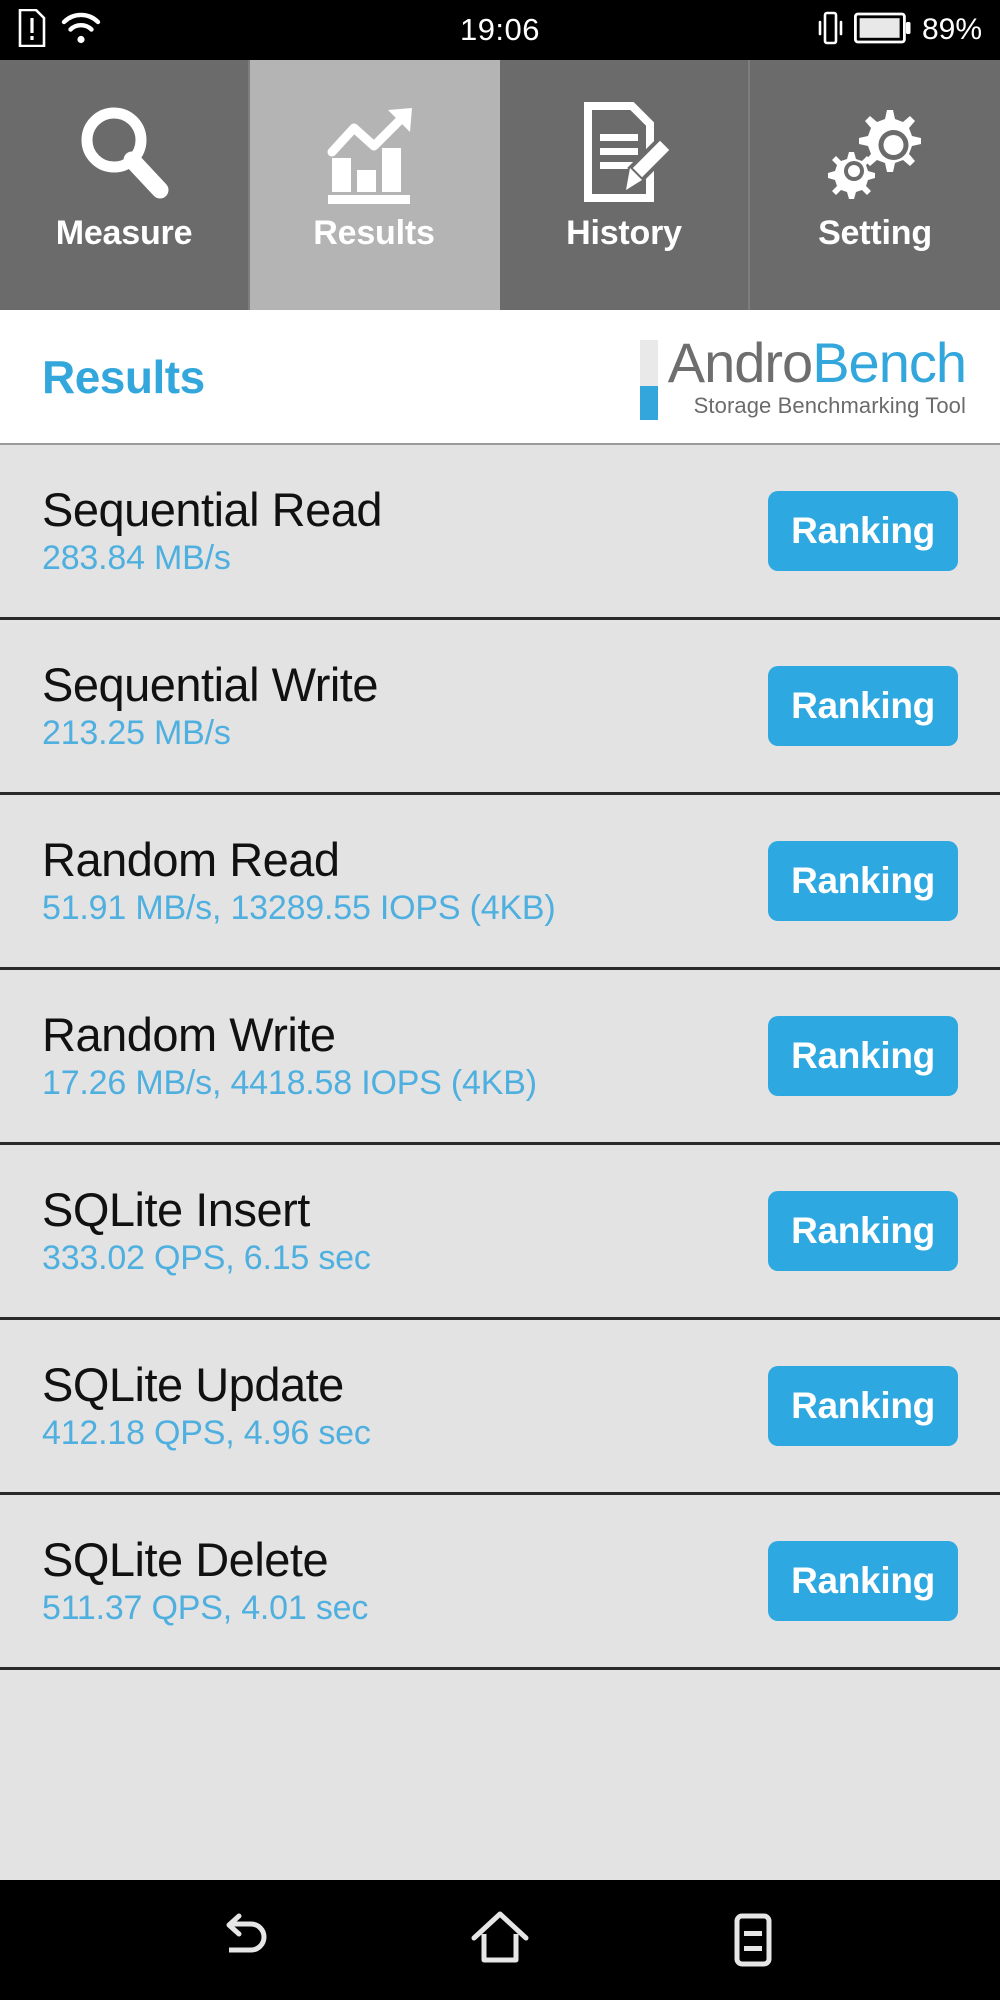 The height and width of the screenshot is (2000, 1000). What do you see at coordinates (176, 1210) in the screenshot?
I see `row-title: SQLite Insert` at bounding box center [176, 1210].